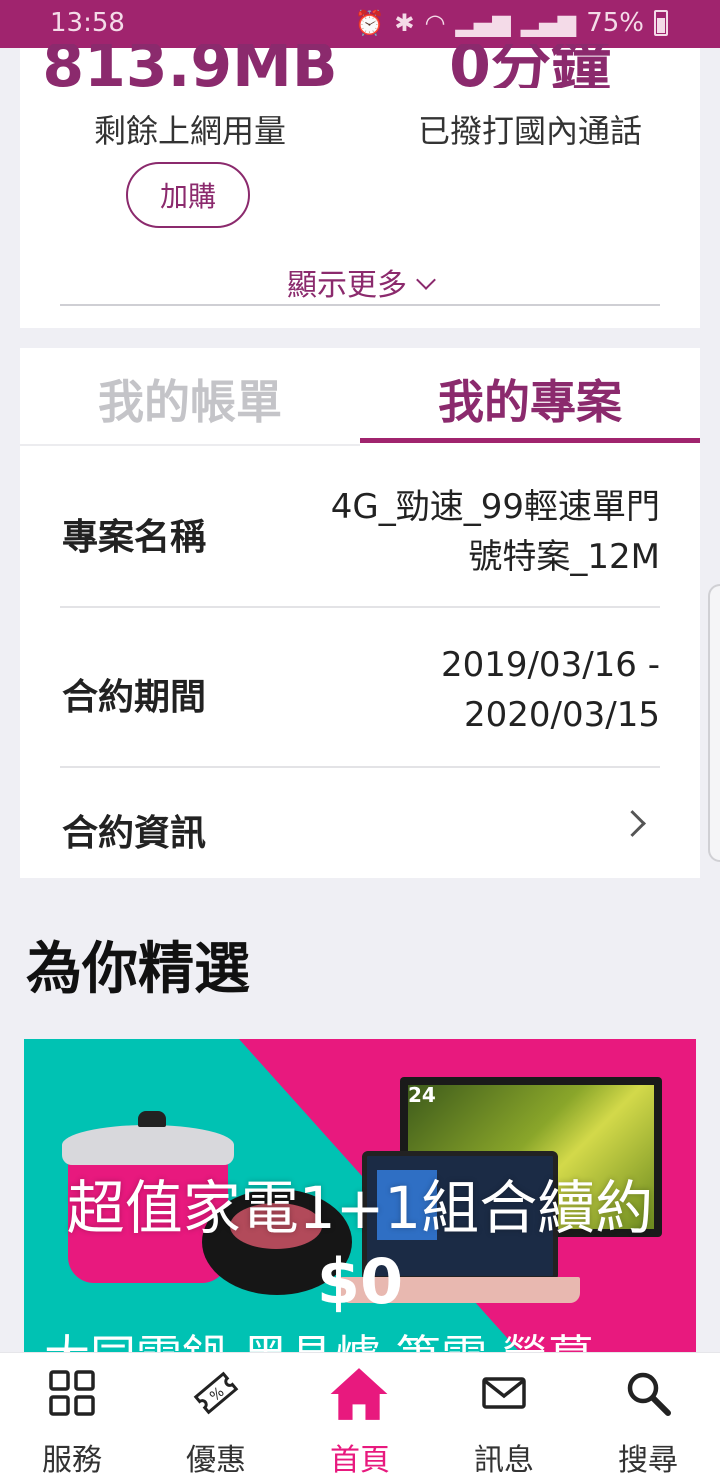 The image size is (720, 1481). I want to click on nav-home-label: 首頁, so click(360, 1460).